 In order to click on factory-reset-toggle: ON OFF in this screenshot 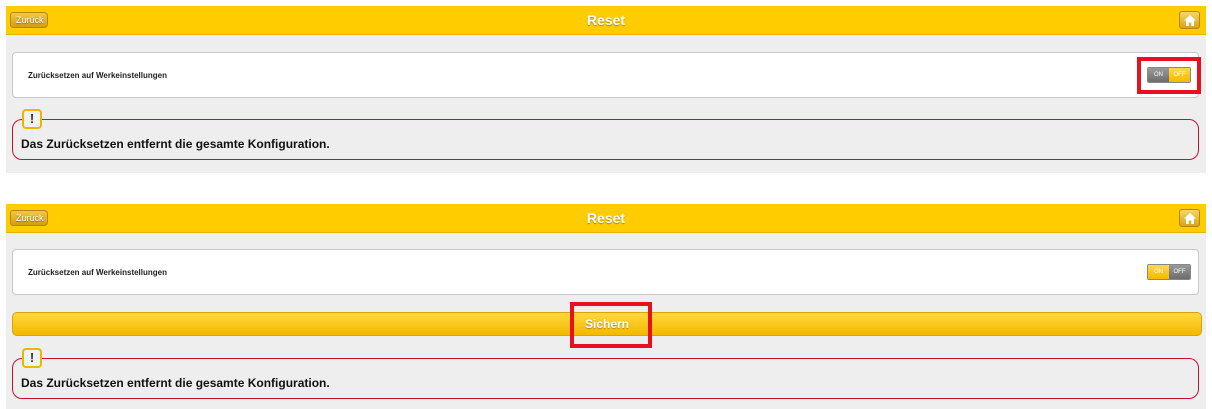, I will do `click(1169, 272)`.